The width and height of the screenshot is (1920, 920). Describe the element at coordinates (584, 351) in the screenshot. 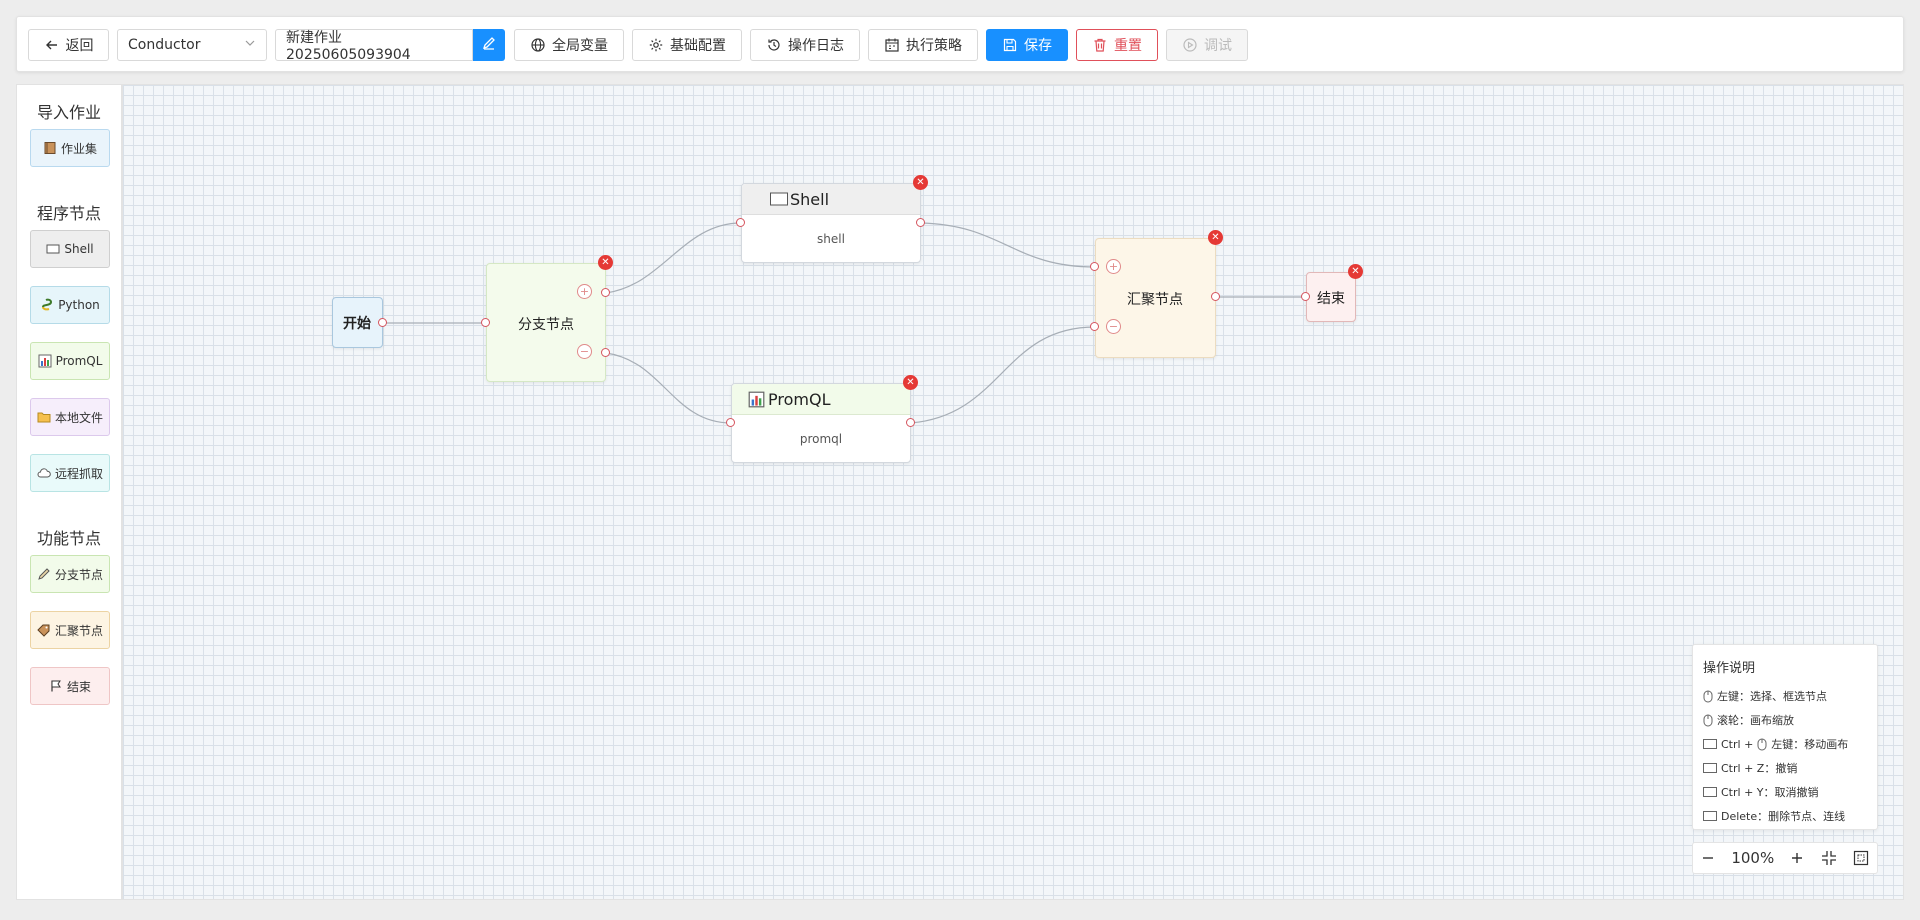

I see `node-branch-false-handle: −` at that location.